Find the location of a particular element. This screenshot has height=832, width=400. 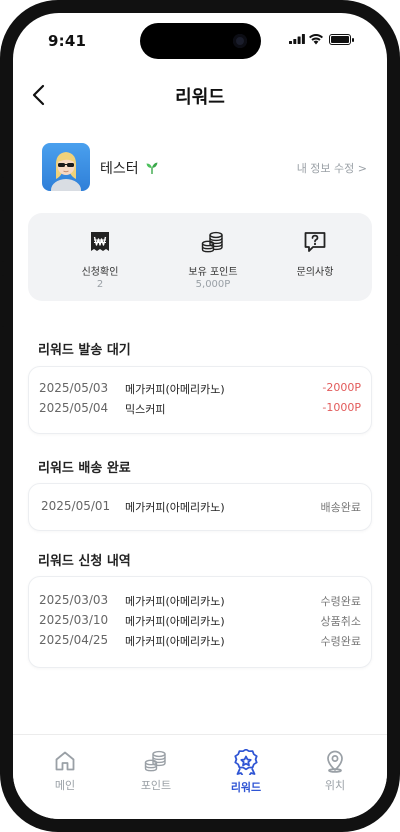

tab-label: 위치 is located at coordinates (335, 785).